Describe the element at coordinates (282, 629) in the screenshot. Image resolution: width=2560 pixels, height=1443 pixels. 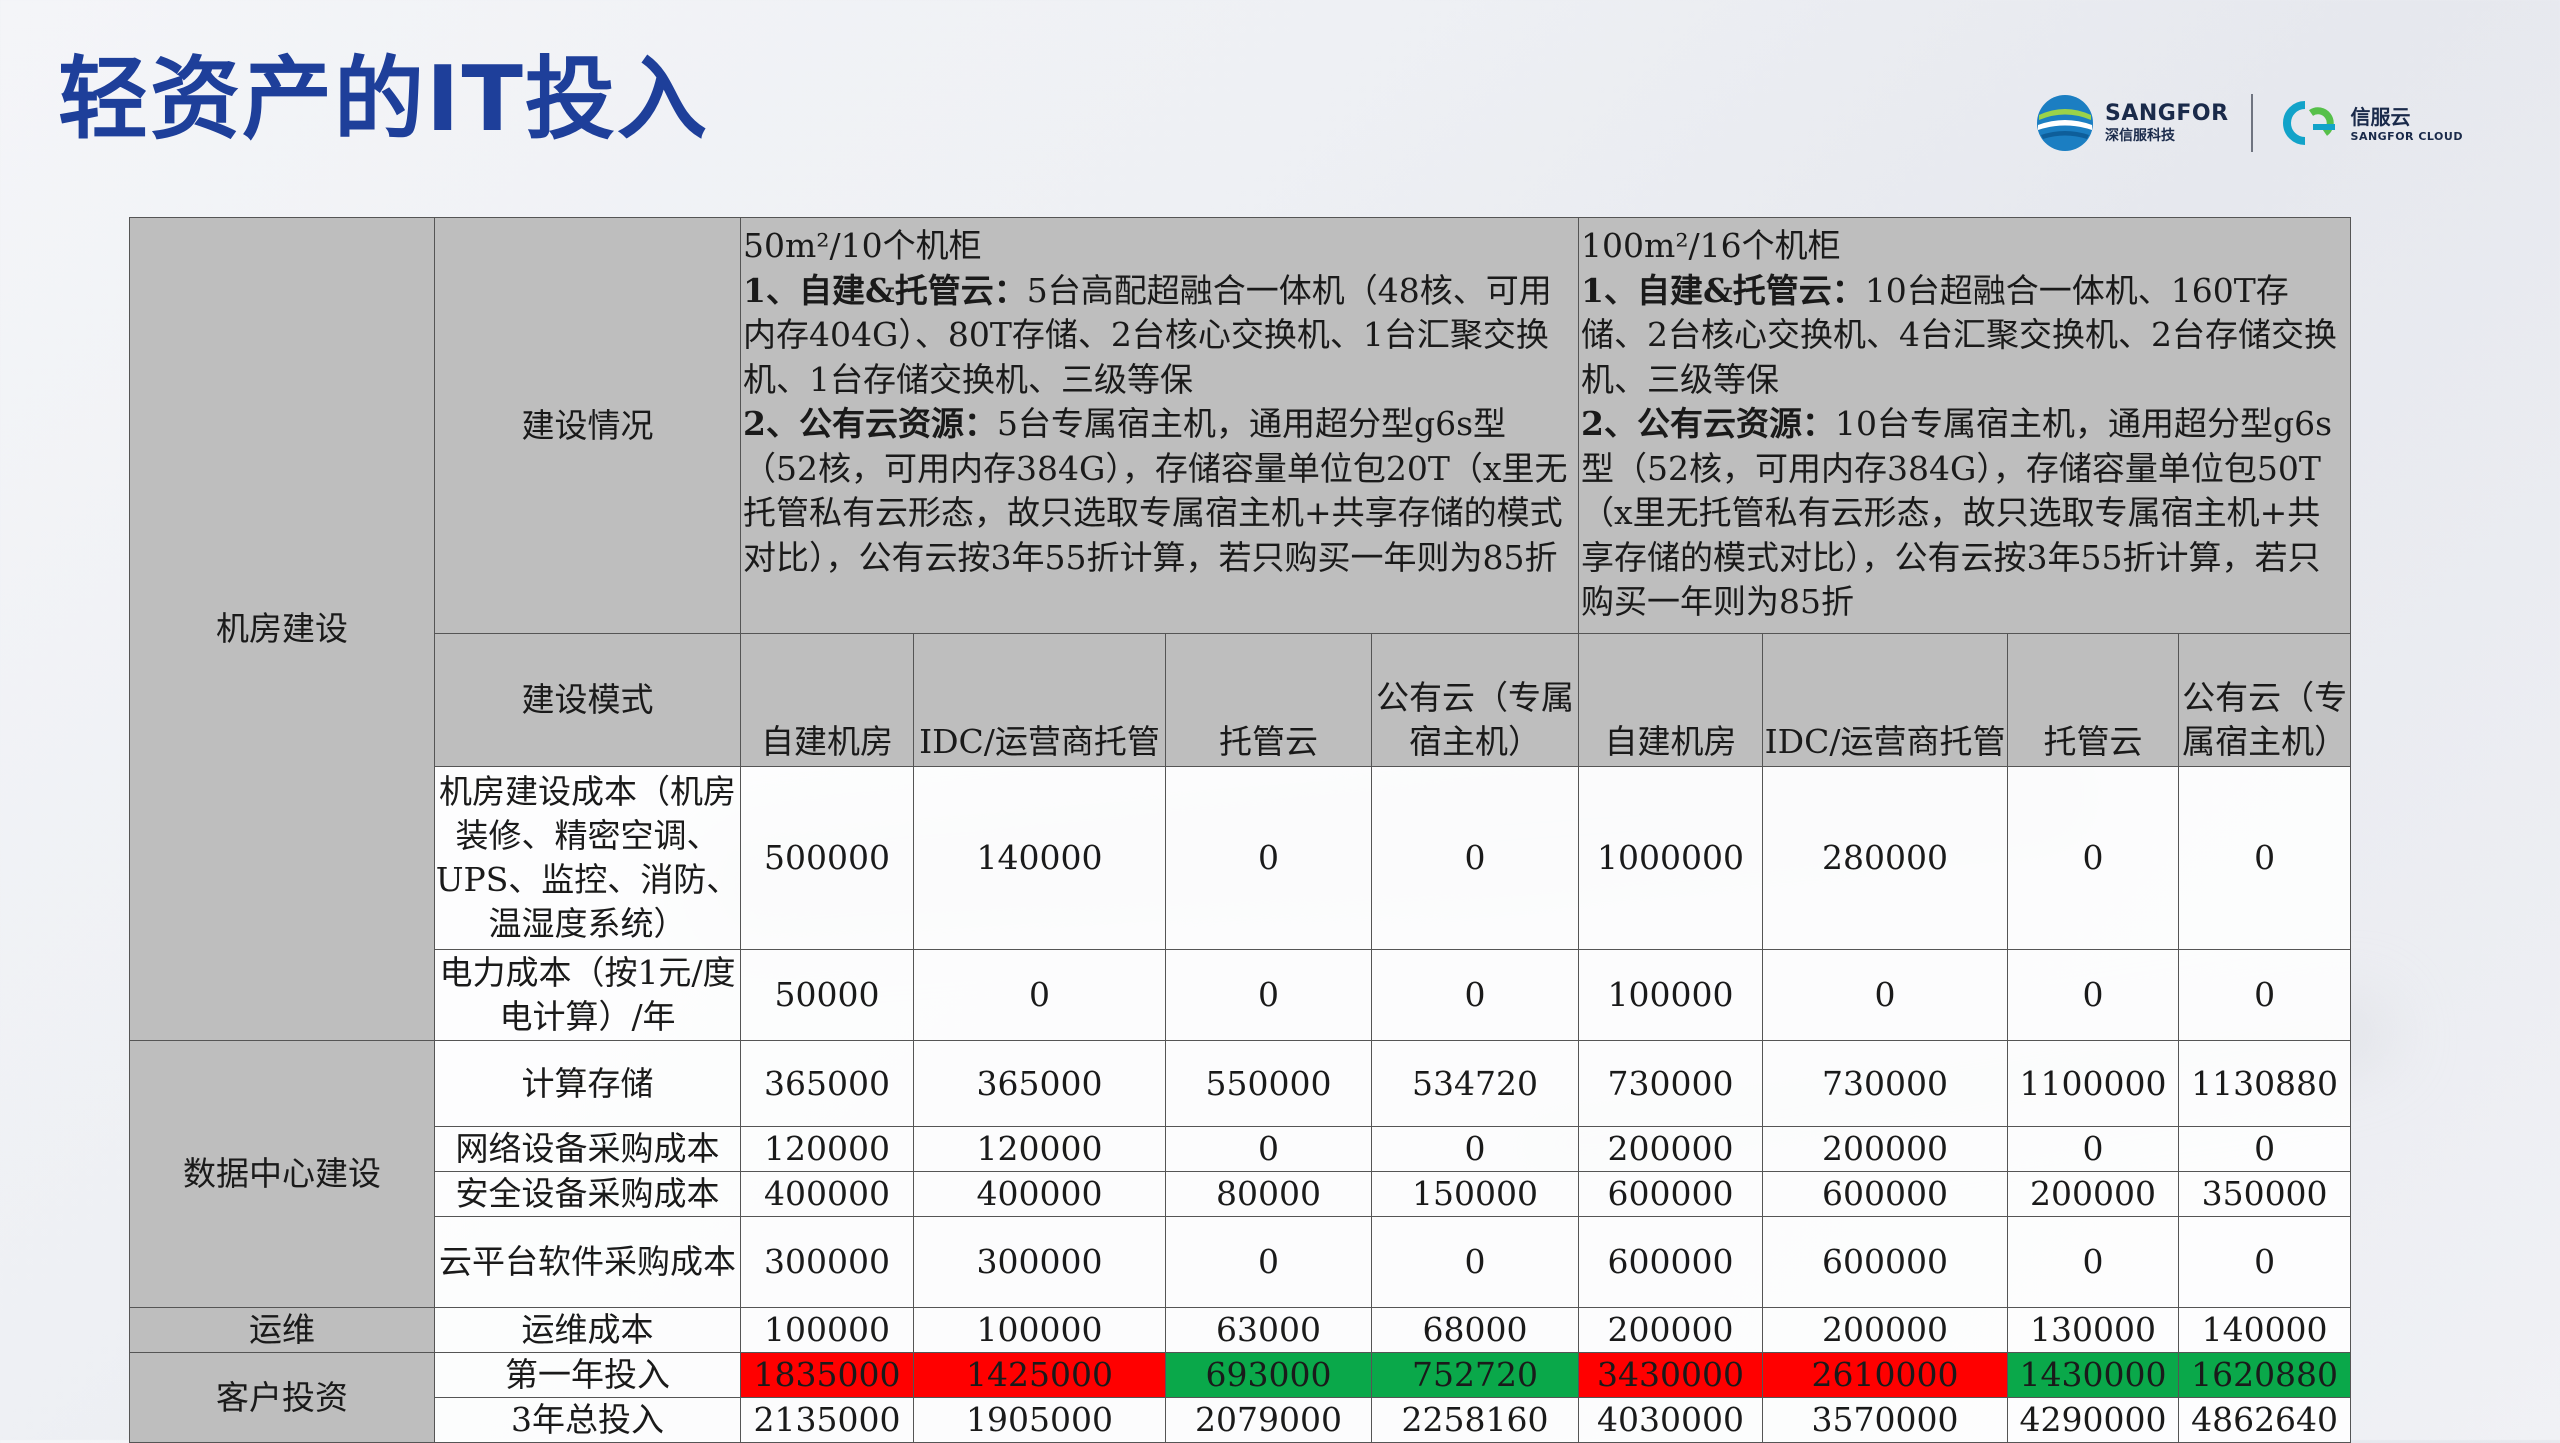
I see `group-room-label: 机房建设` at that location.